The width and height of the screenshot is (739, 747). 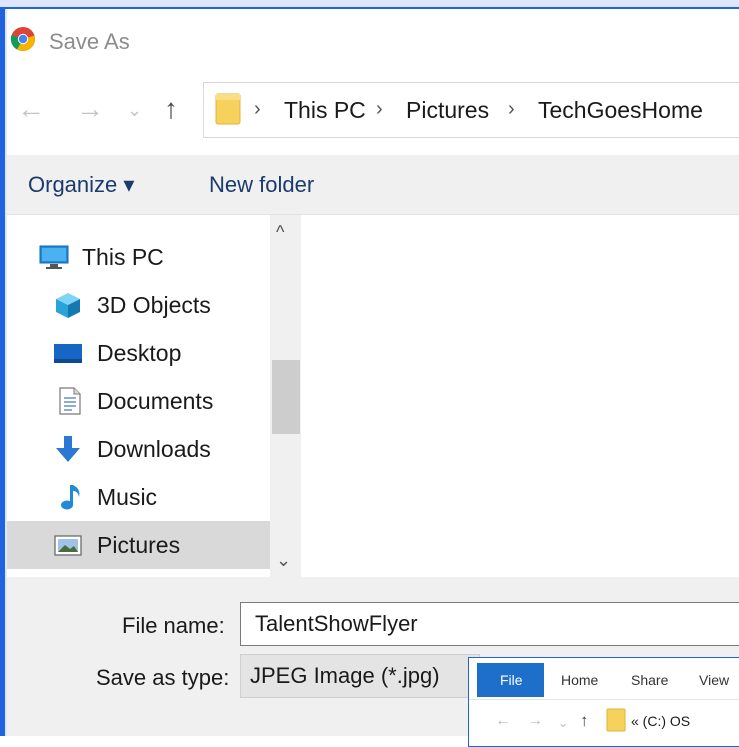 I want to click on new-folder-button: New folder, so click(x=261, y=185).